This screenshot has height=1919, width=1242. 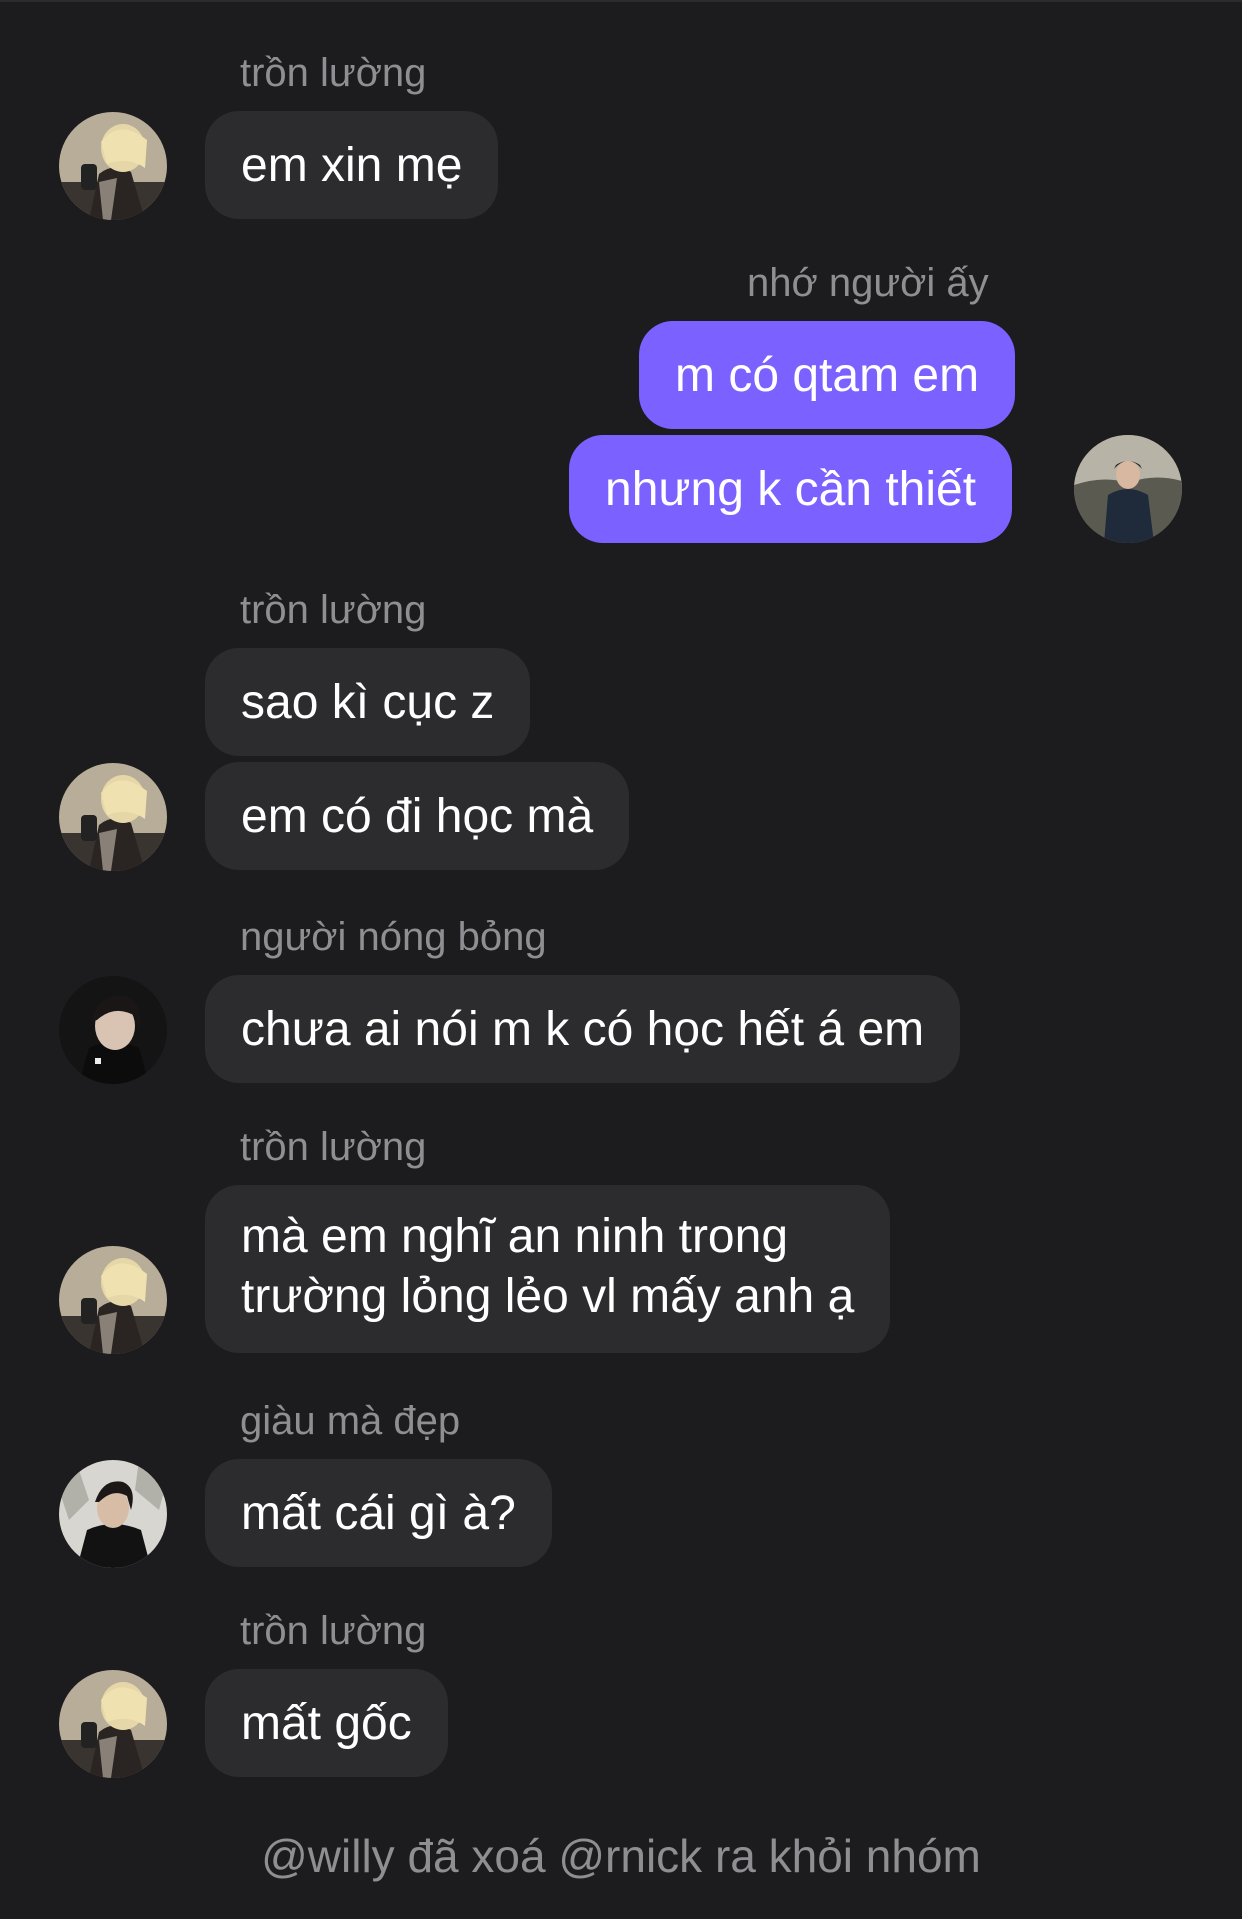 What do you see at coordinates (868, 283) in the screenshot?
I see `sender-name: nhớ người ấy` at bounding box center [868, 283].